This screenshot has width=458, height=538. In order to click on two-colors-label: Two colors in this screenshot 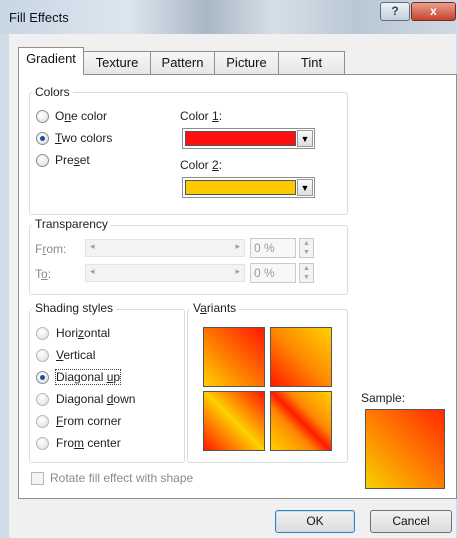, I will do `click(84, 138)`.